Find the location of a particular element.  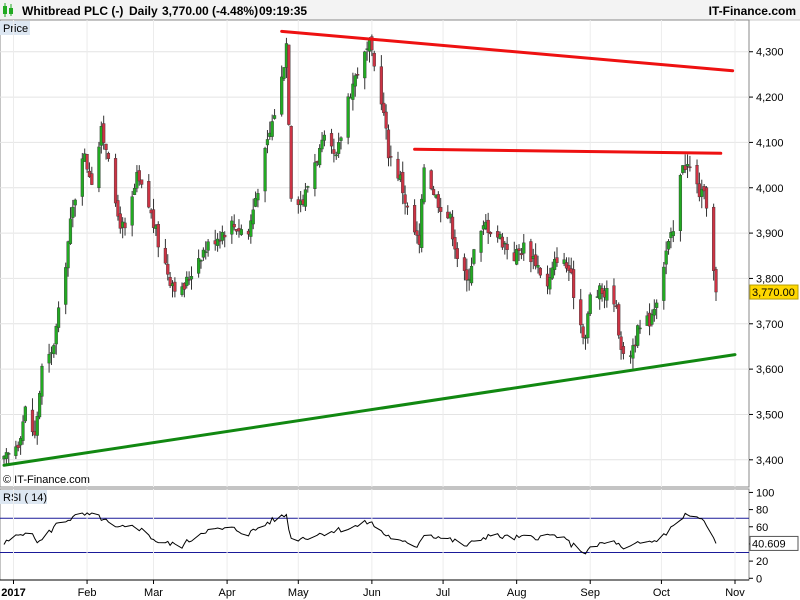

rsi-tick-label: 0 is located at coordinates (759, 579).